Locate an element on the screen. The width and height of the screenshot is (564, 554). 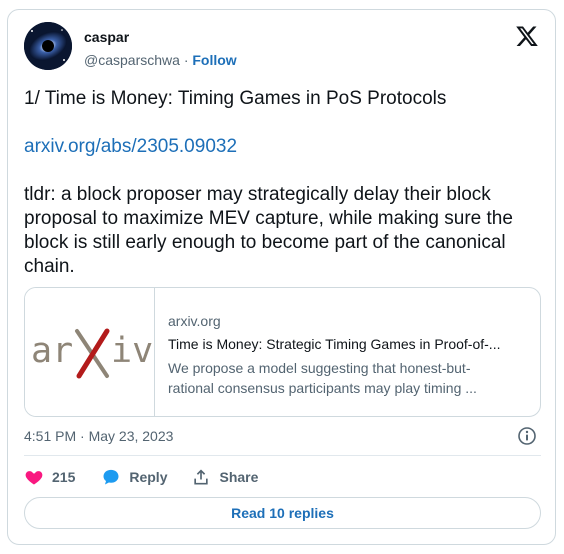
share-icon is located at coordinates (201, 477).